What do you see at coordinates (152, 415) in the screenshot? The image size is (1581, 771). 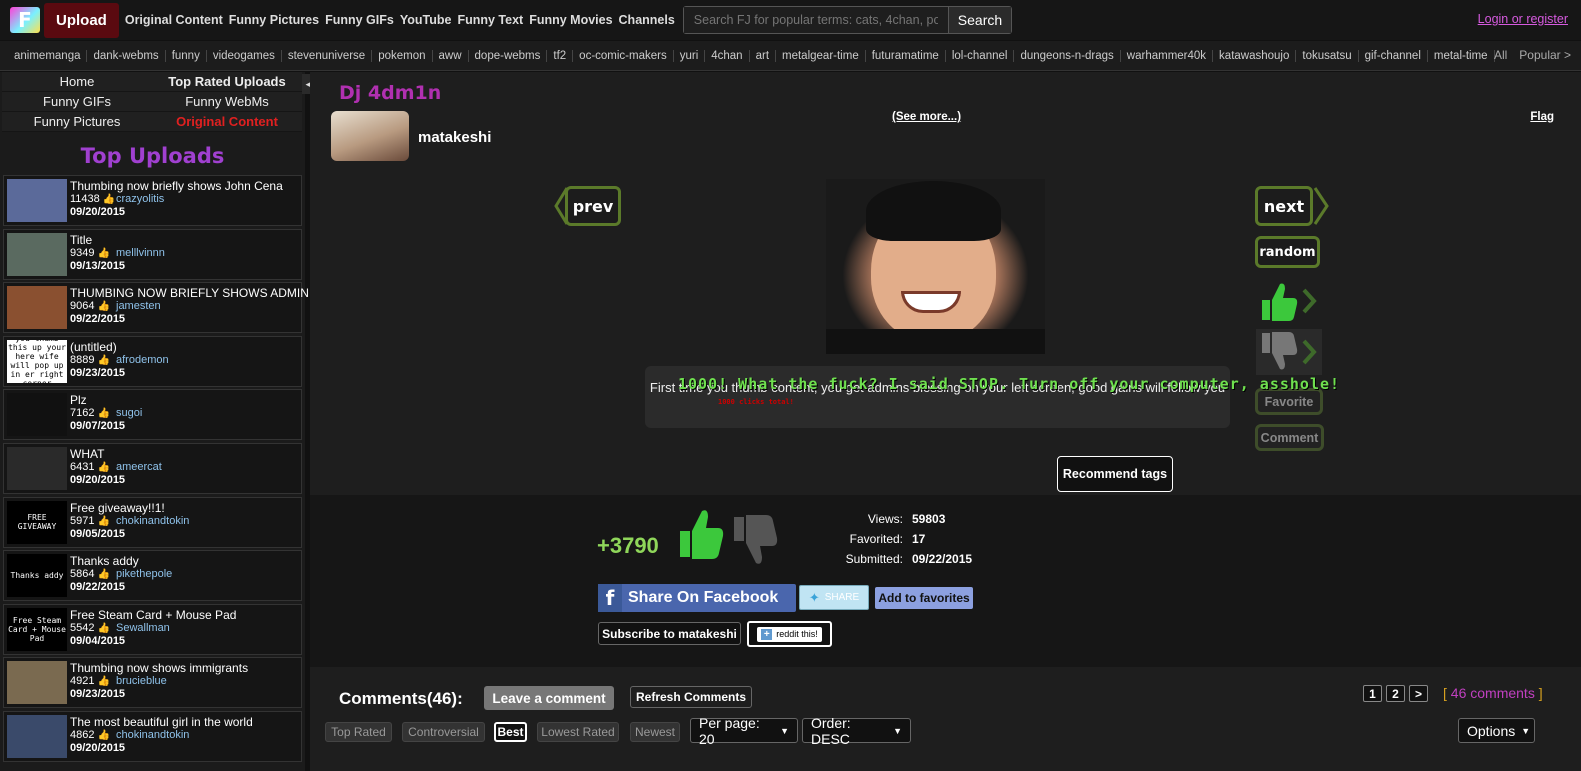 I see `list-item: Plz 7162 👍 sugoi 09/07/2015` at bounding box center [152, 415].